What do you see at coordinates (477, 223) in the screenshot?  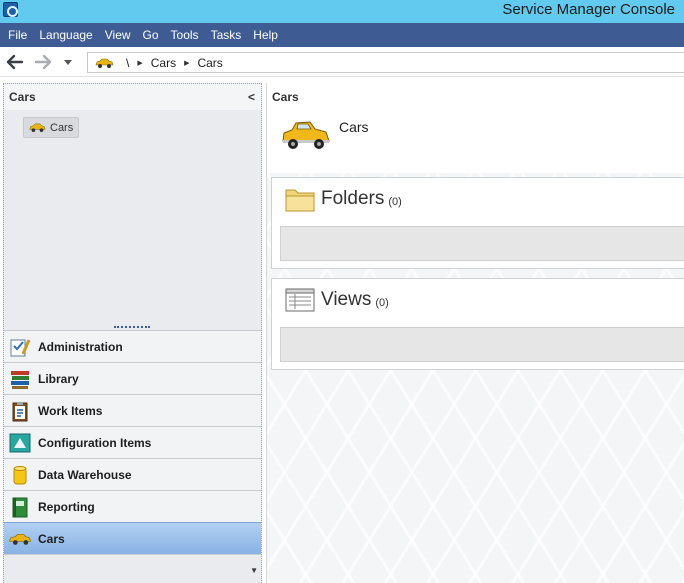 I see `folders-section: Folders (0)` at bounding box center [477, 223].